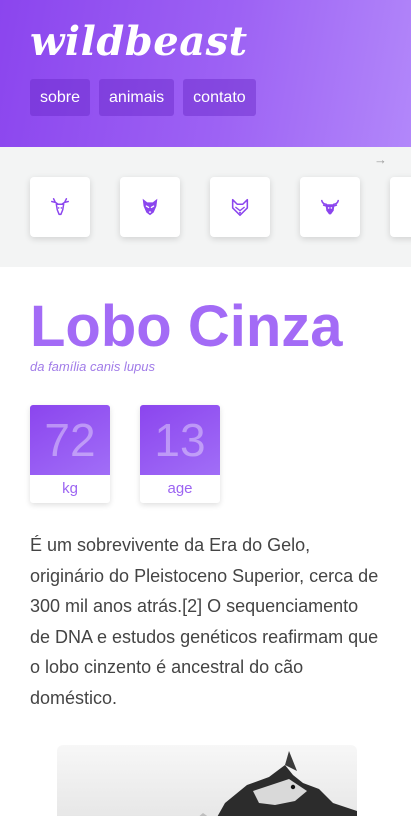 This screenshot has width=411, height=816. Describe the element at coordinates (400, 207) in the screenshot. I see `animal-card-next` at that location.